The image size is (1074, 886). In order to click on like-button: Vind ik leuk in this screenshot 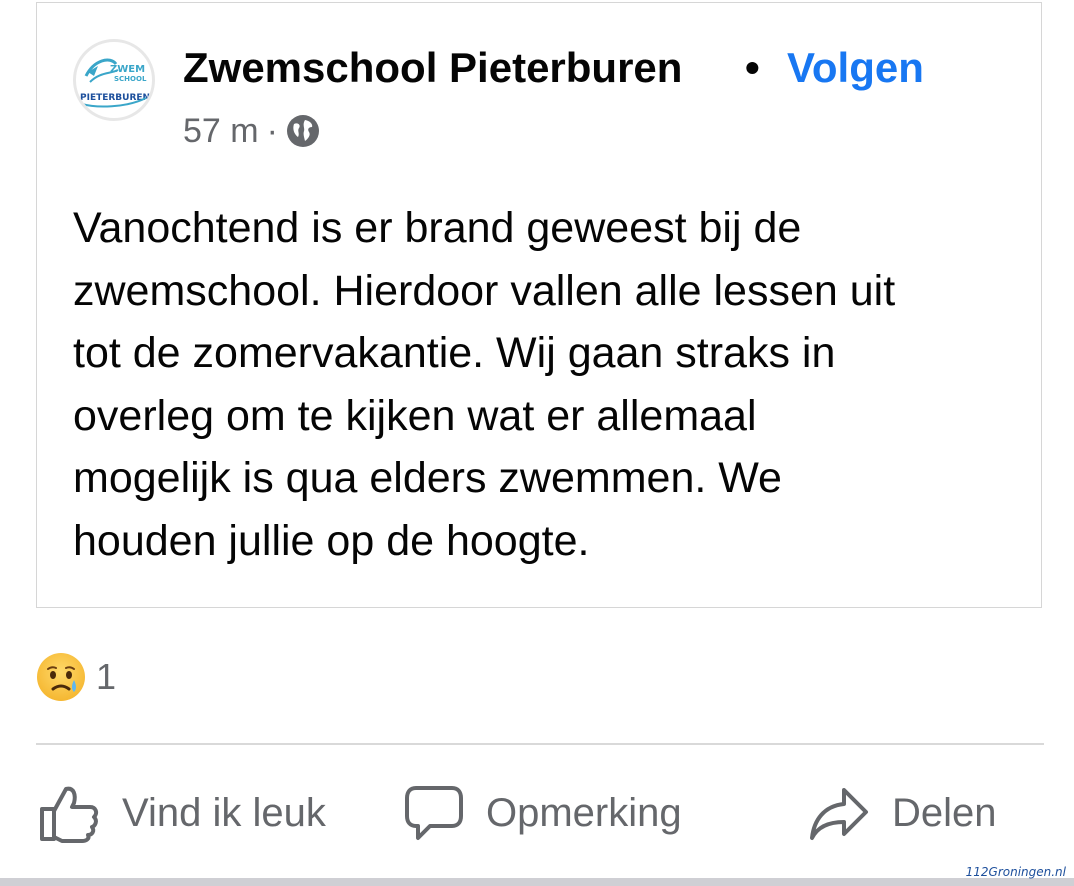, I will do `click(182, 813)`.